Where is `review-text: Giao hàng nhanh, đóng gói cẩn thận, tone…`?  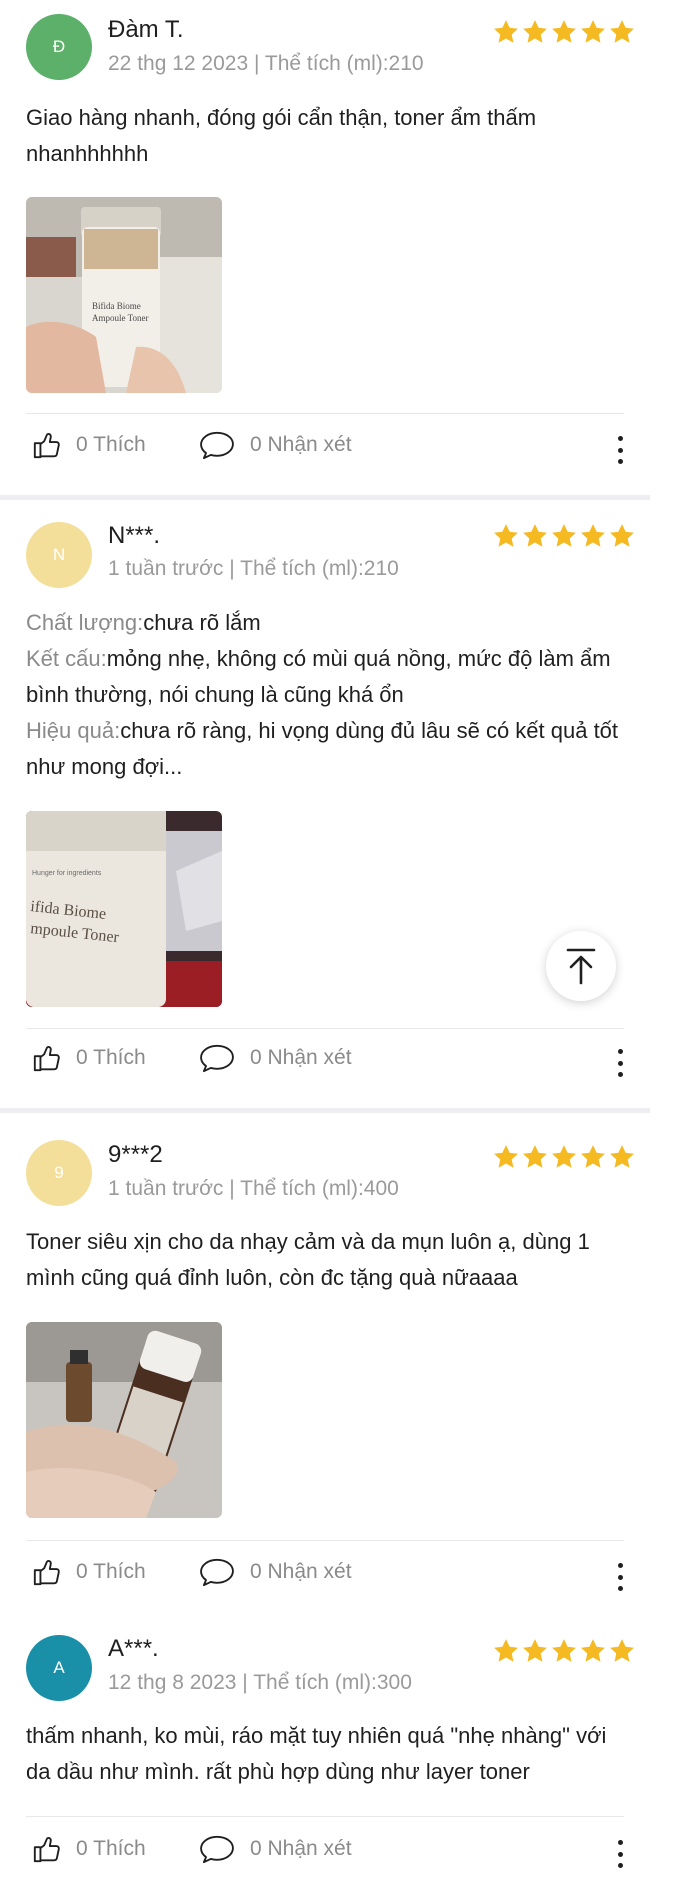
review-text: Giao hàng nhanh, đóng gói cẩn thận, tone… is located at coordinates (281, 135).